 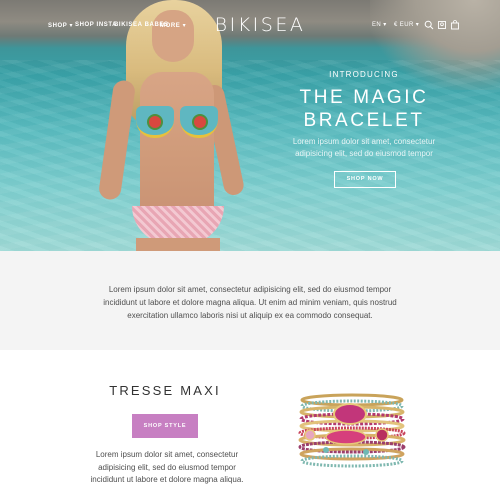 What do you see at coordinates (346, 437) in the screenshot?
I see `gem-bar-icon` at bounding box center [346, 437].